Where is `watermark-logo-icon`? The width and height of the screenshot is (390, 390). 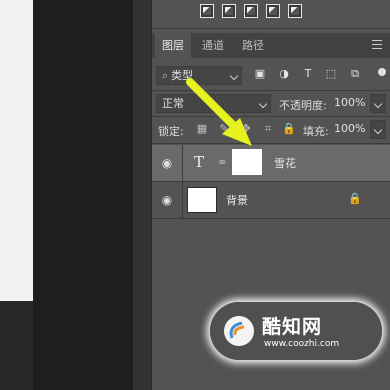 watermark-logo-icon is located at coordinates (239, 331).